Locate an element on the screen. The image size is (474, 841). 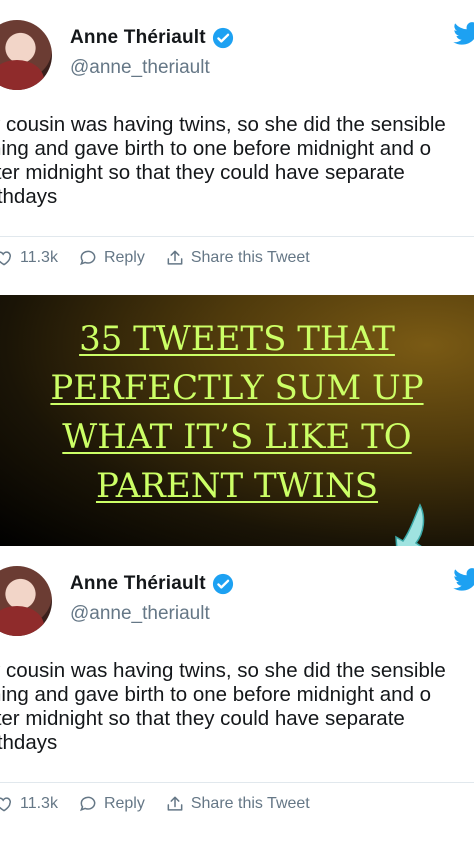
headline-line: WHAT IT’S LIKE TO is located at coordinates (237, 437).